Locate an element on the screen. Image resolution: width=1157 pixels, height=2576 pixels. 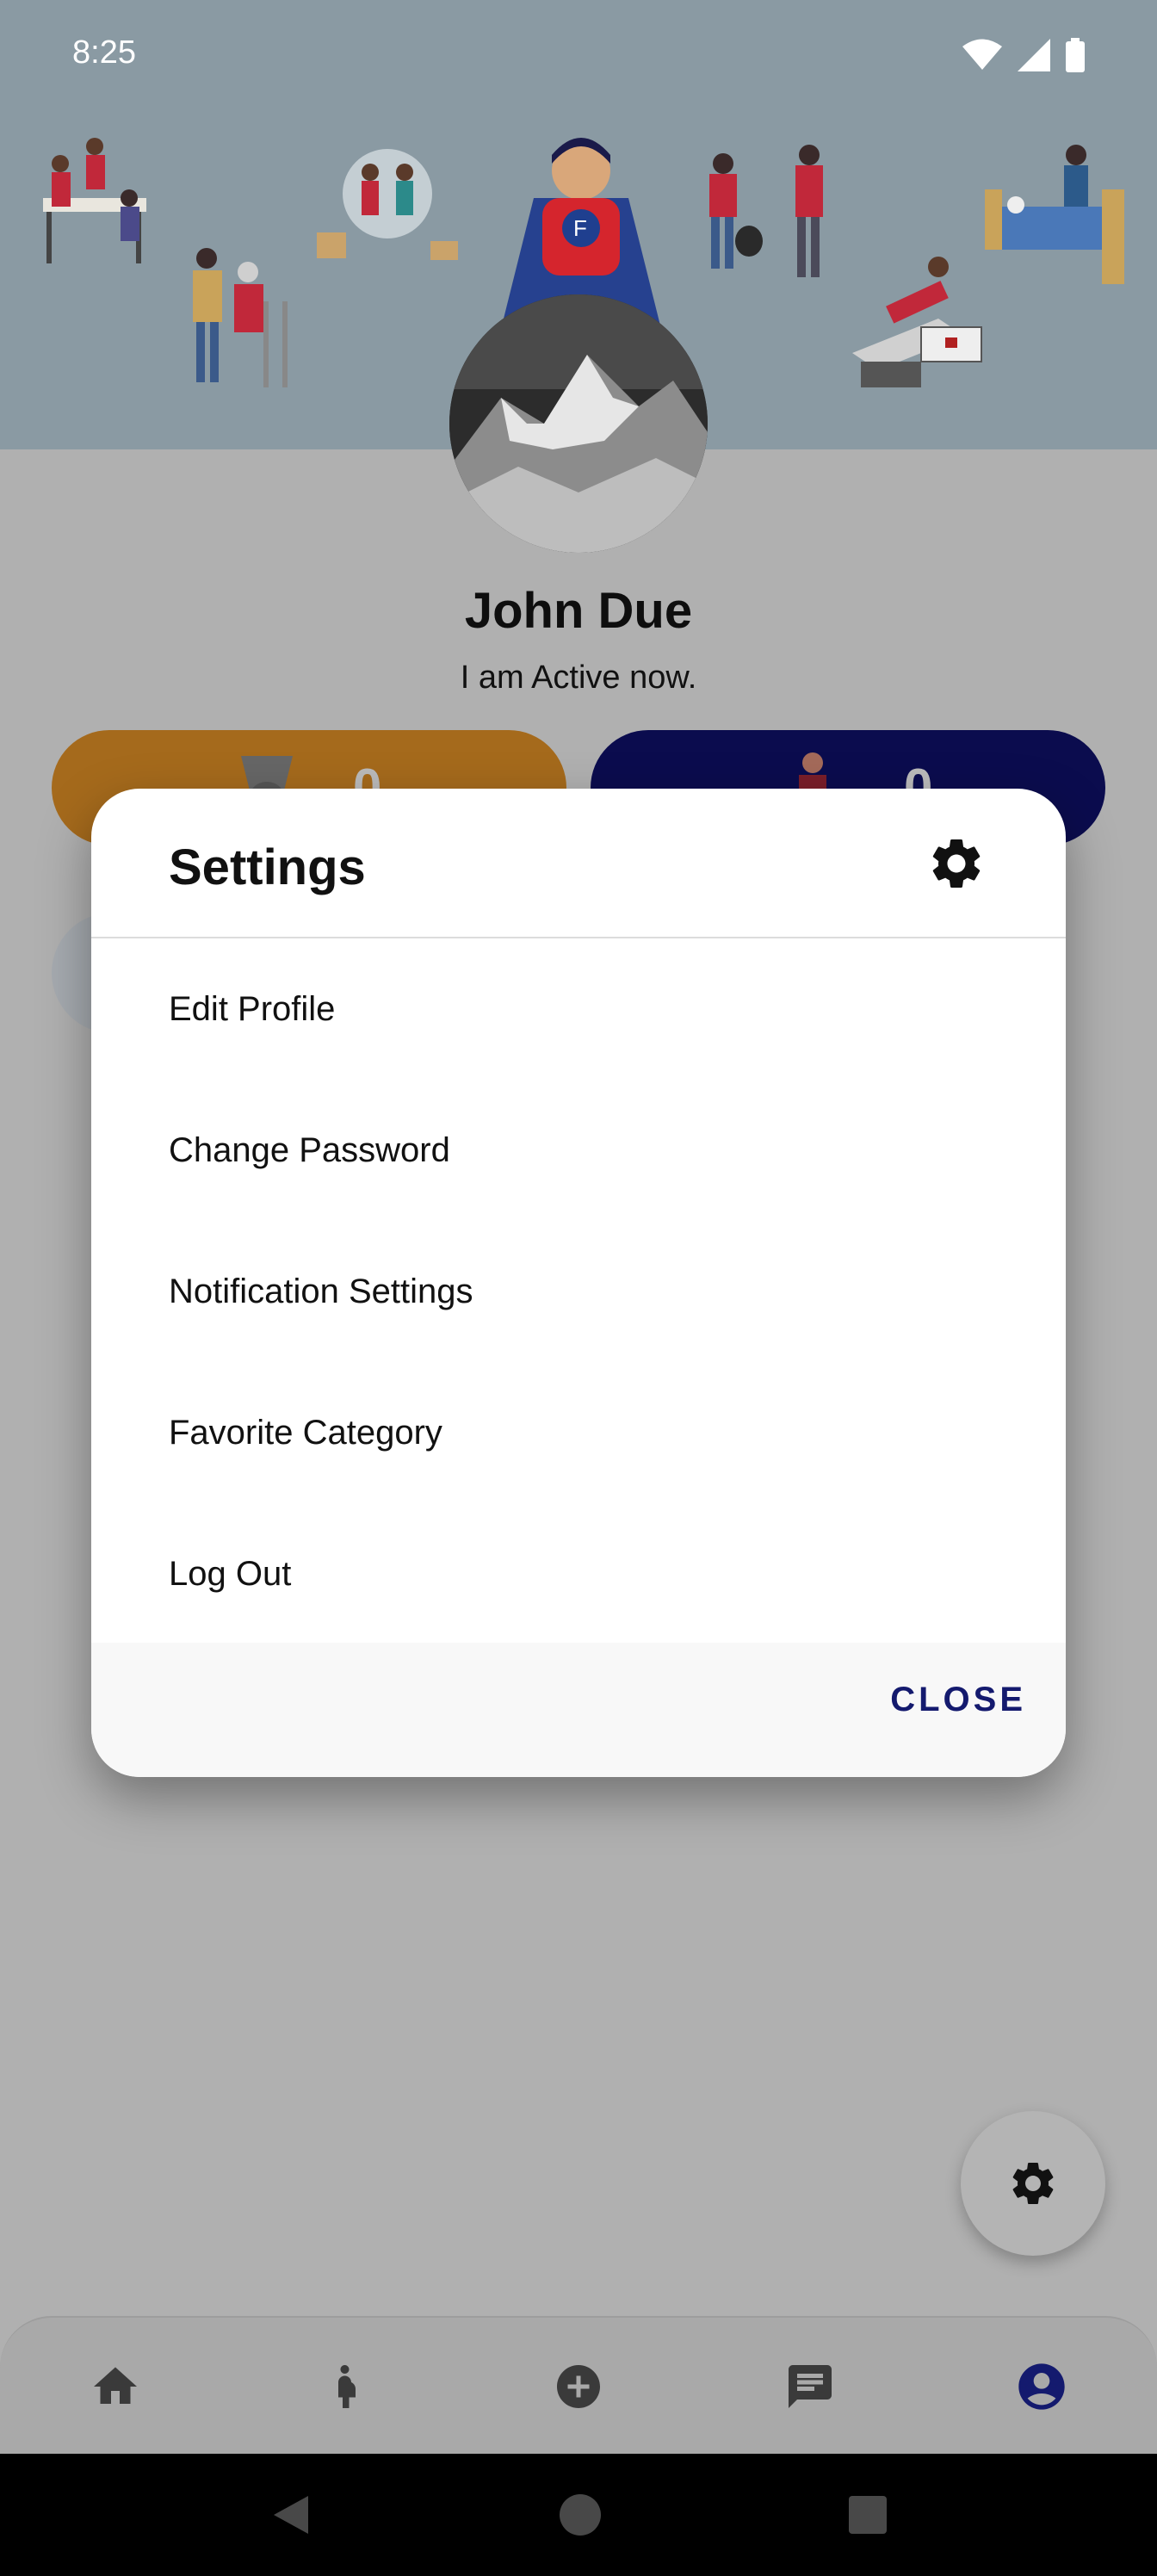
home-button-icon is located at coordinates (580, 2514).